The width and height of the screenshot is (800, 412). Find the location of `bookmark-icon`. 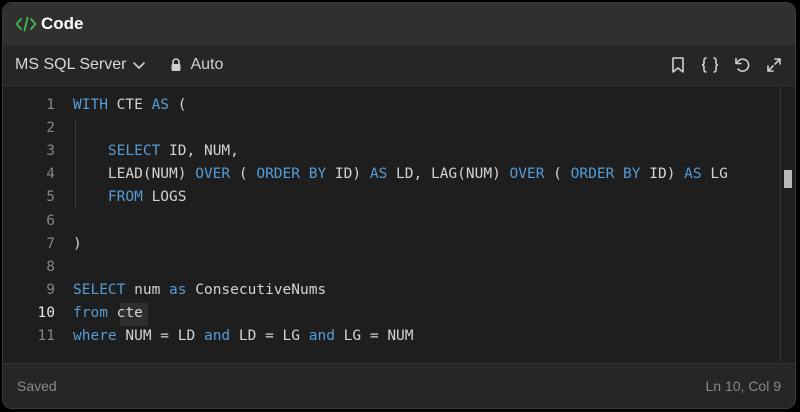

bookmark-icon is located at coordinates (678, 65).